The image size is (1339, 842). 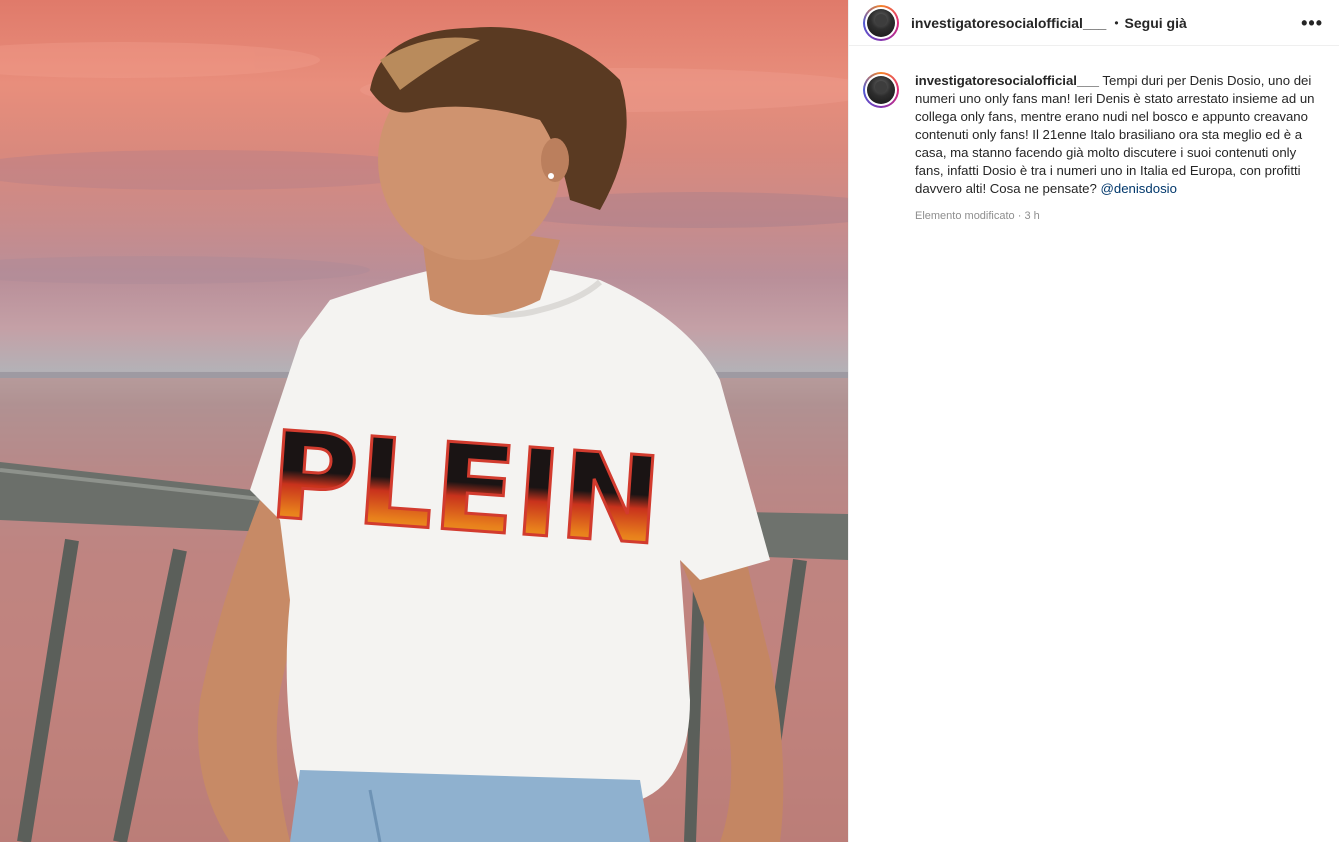 I want to click on caption-mention-link: @denisdosio, so click(x=1138, y=188).